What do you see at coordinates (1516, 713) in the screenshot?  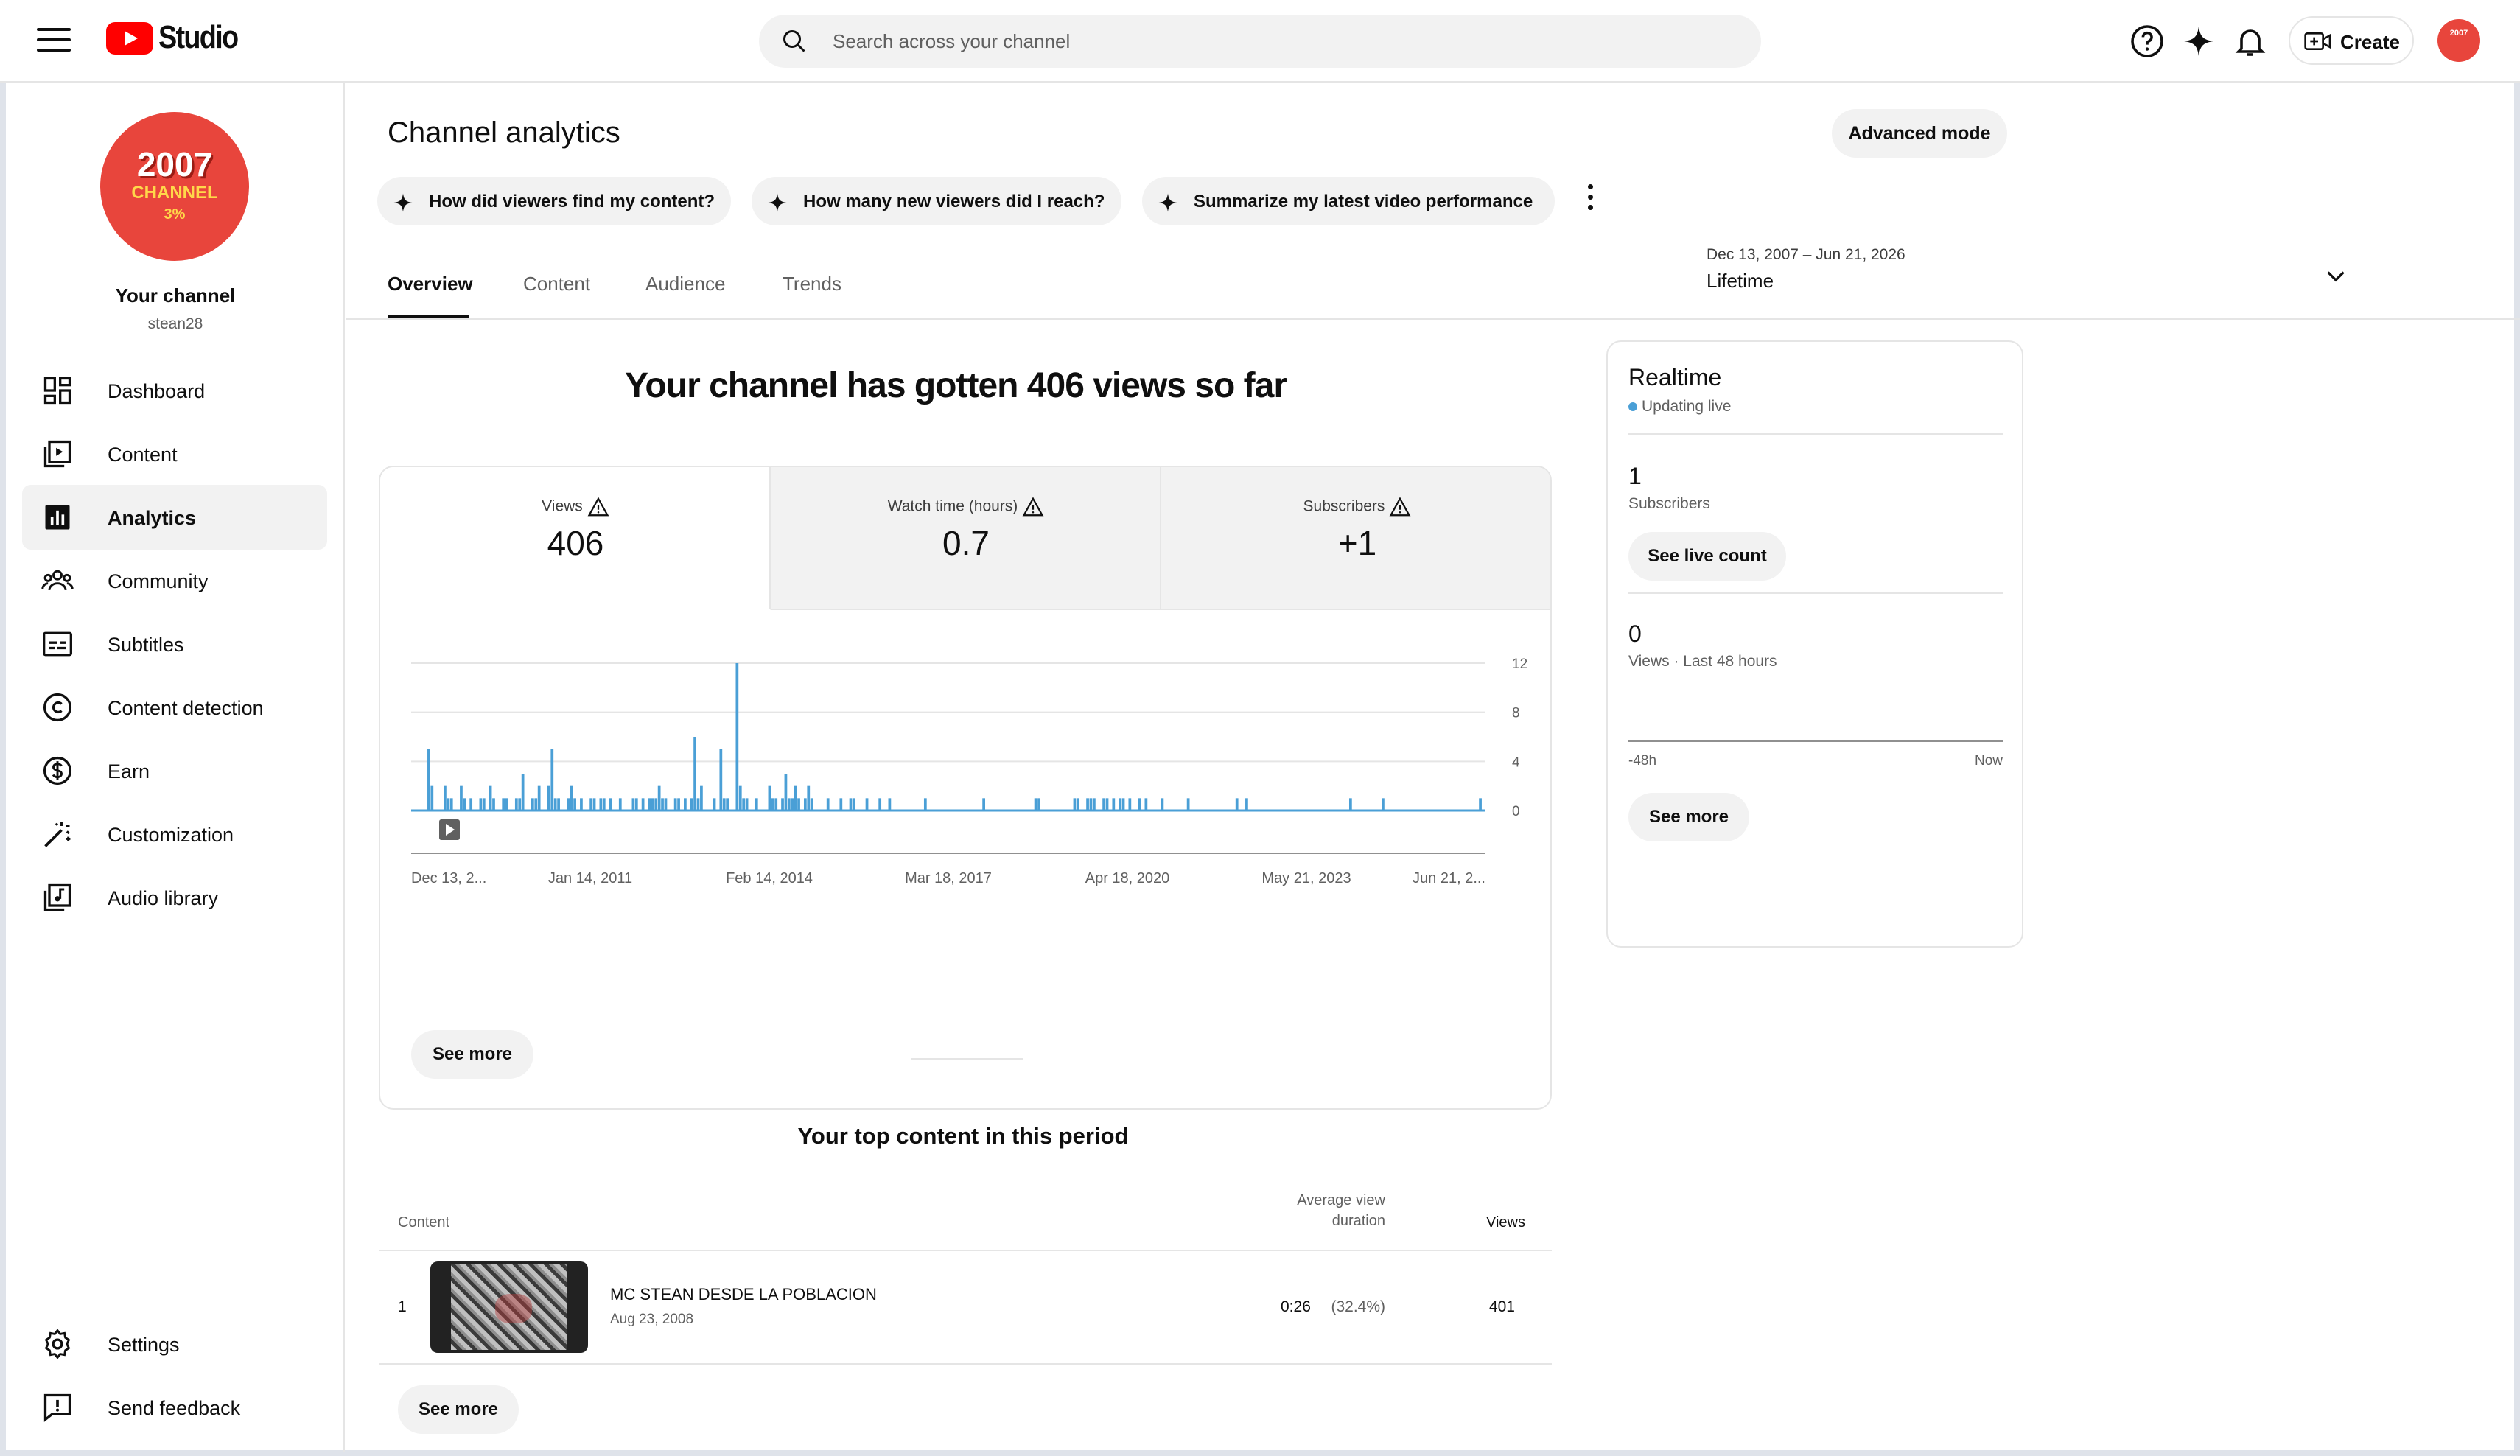 I see `y-tick-label: 8` at bounding box center [1516, 713].